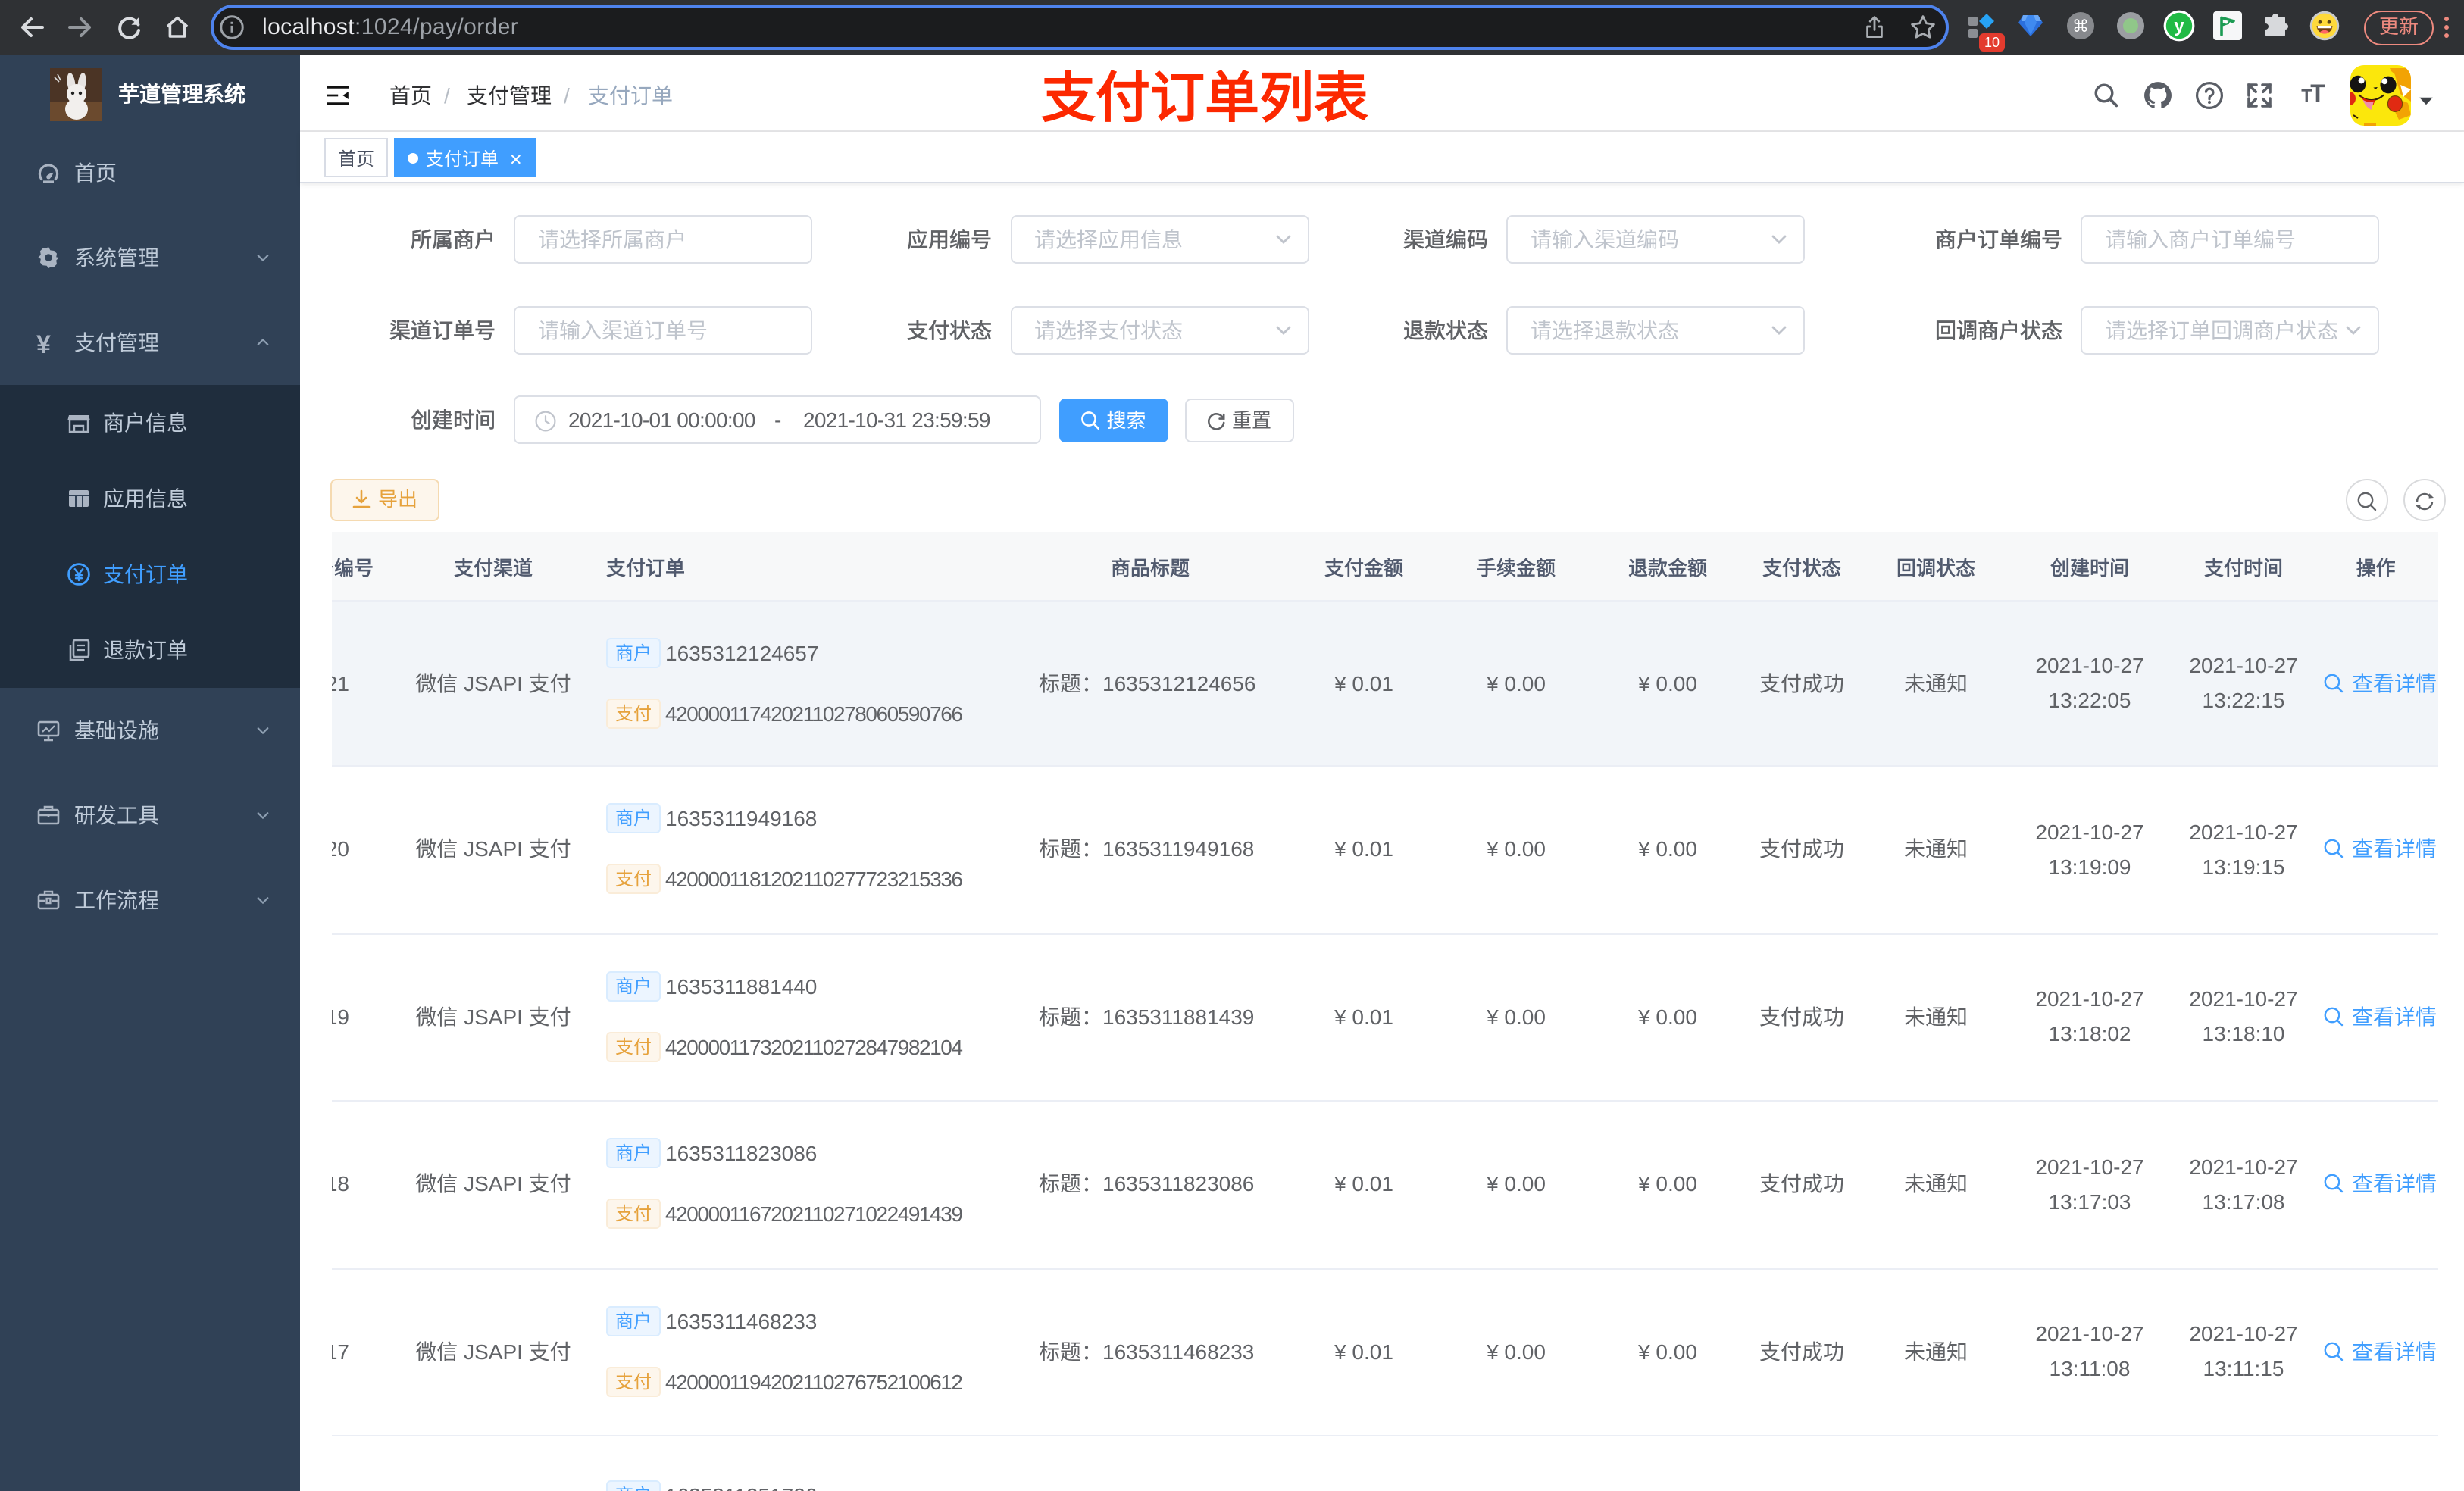 The image size is (2464, 1491). I want to click on svg-text: y, so click(2179, 26).